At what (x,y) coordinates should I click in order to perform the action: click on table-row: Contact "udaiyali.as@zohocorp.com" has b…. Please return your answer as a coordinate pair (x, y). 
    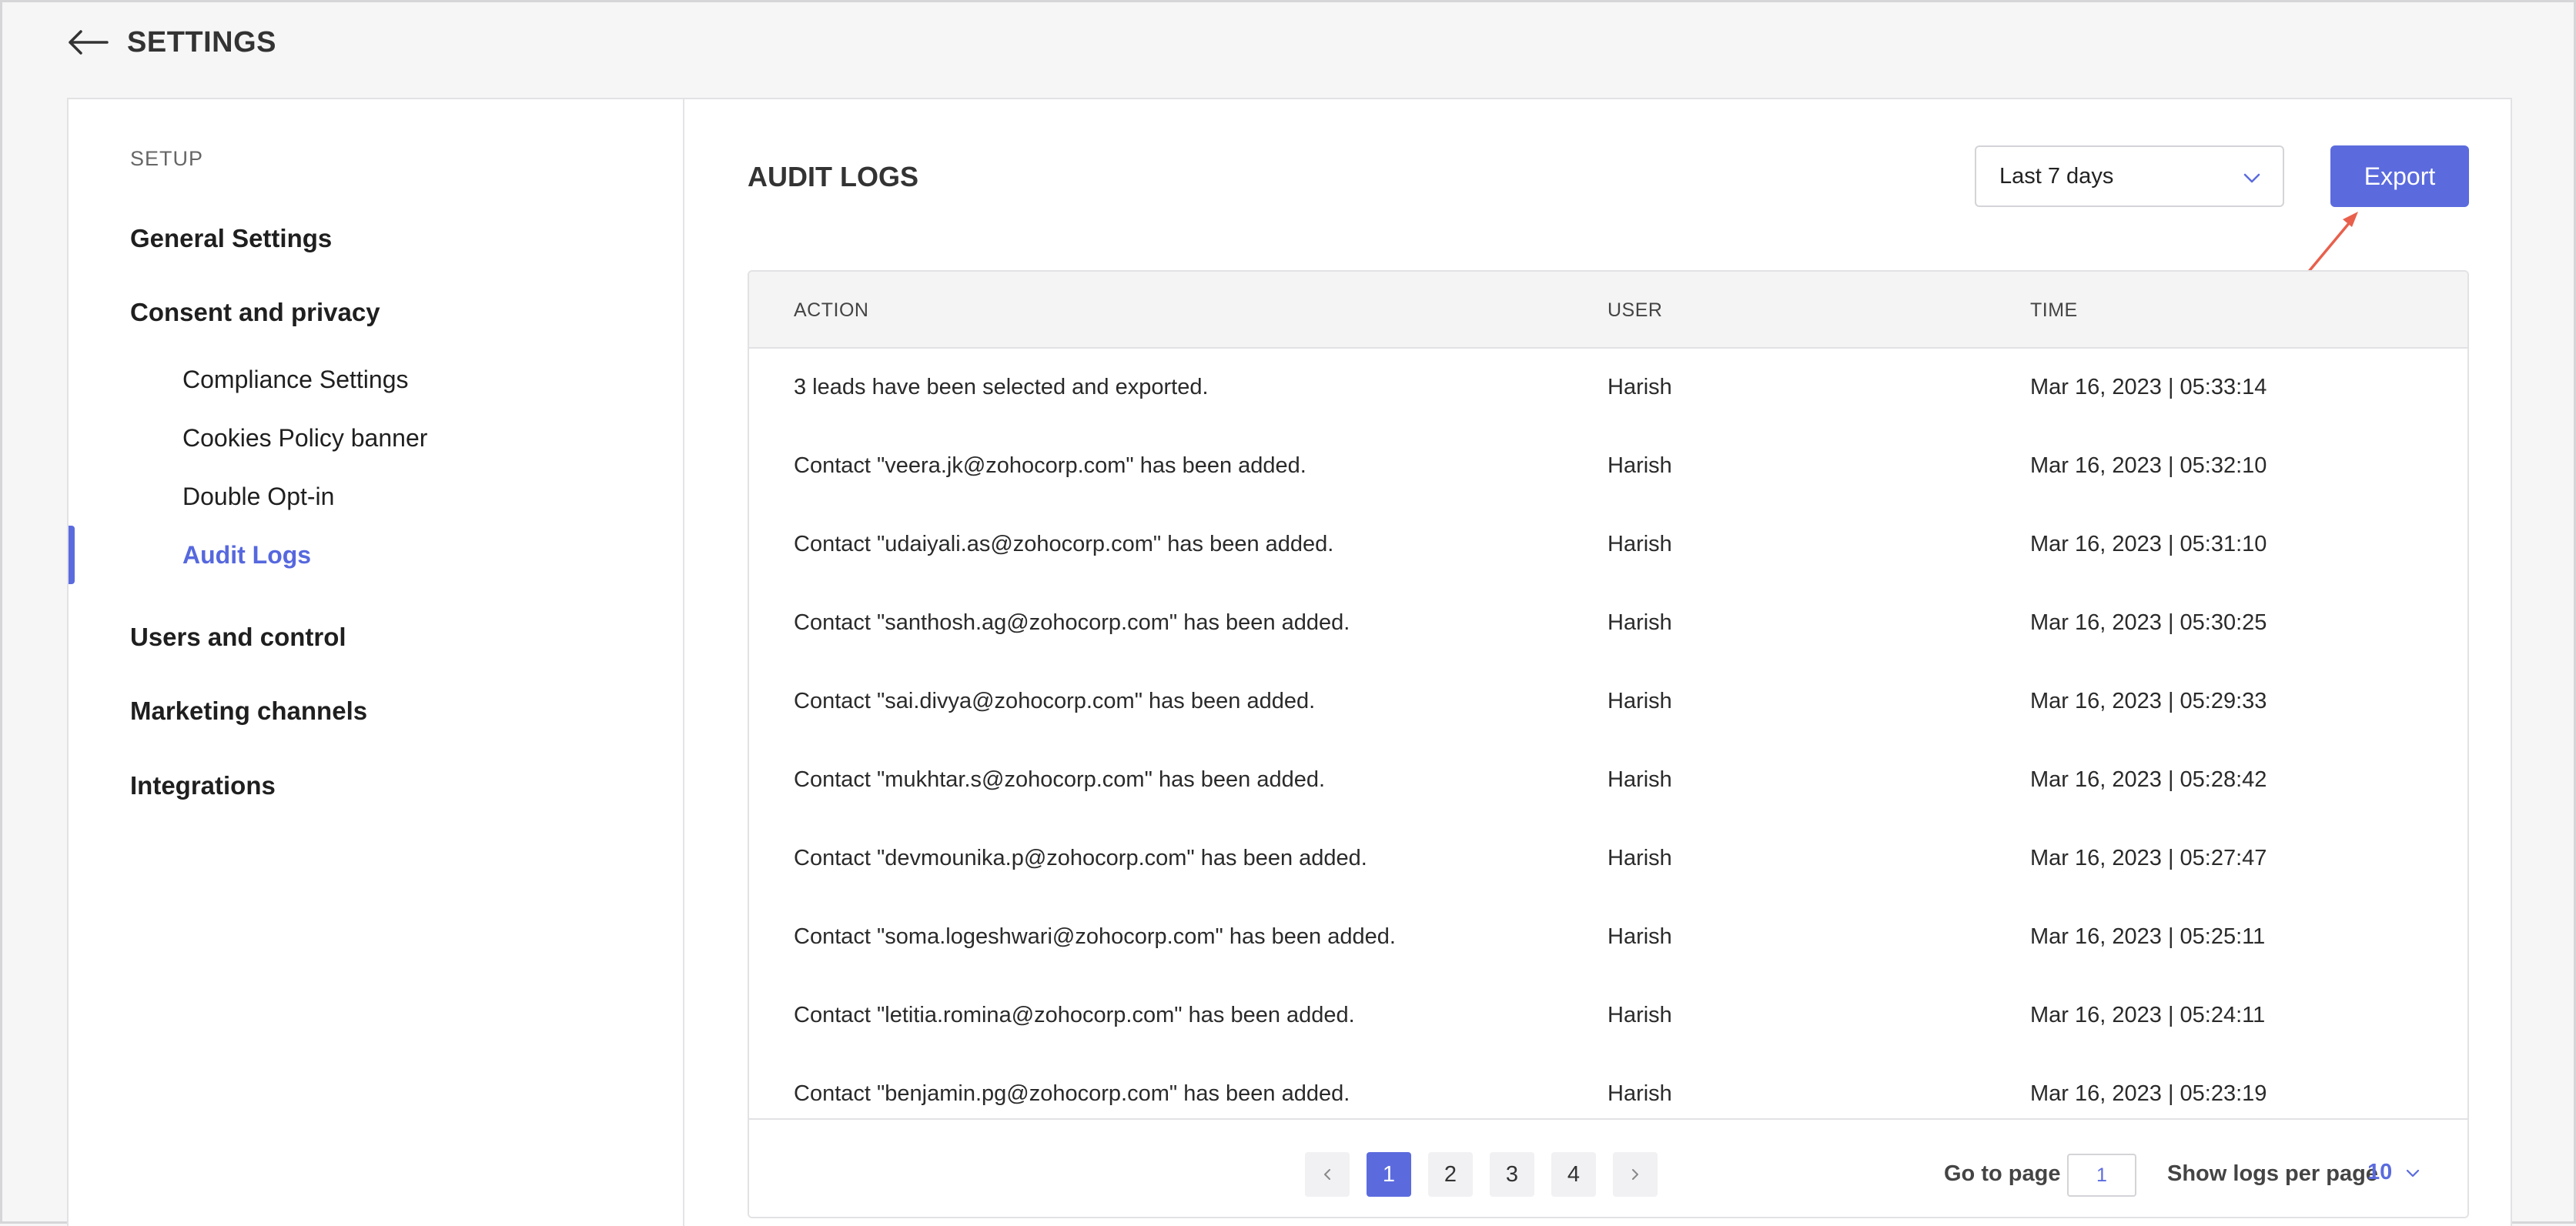
    Looking at the image, I should click on (1608, 545).